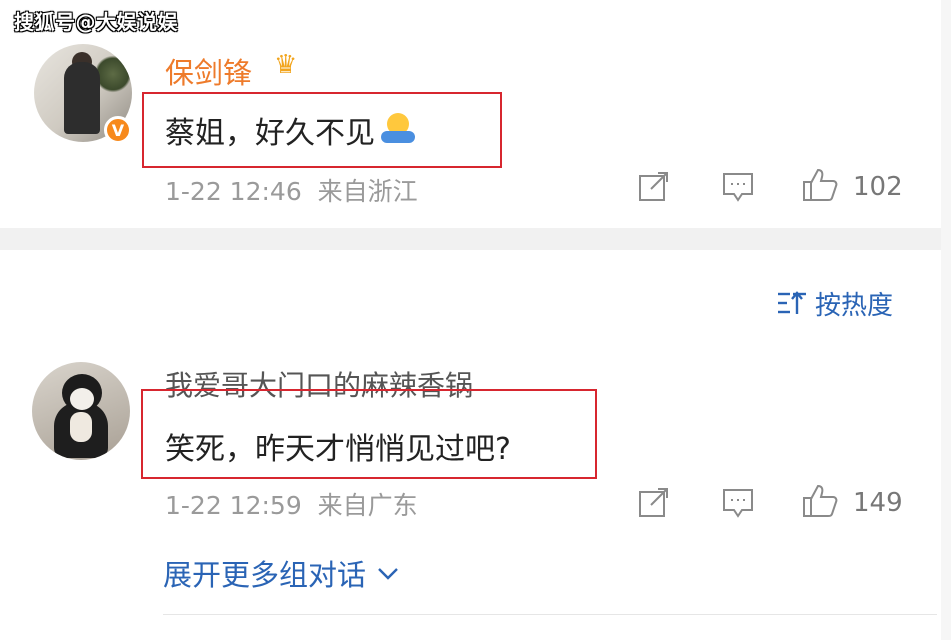  I want to click on expand-replies-link: 展开更多组对话, so click(281, 573).